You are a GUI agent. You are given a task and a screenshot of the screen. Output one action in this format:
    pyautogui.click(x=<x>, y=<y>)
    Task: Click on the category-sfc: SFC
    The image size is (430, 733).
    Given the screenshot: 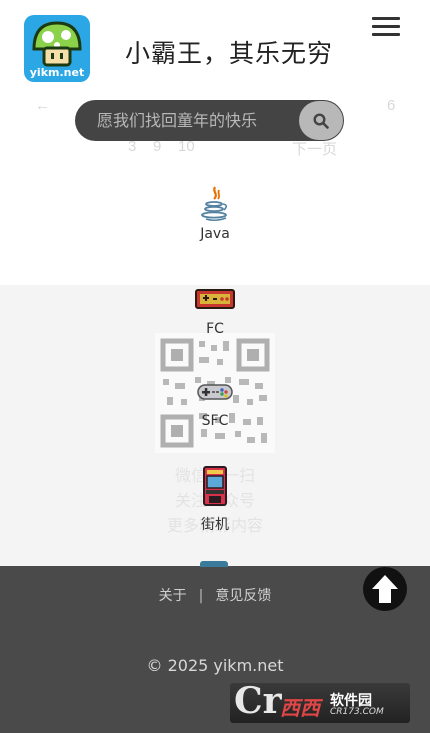 What is the action you would take?
    pyautogui.click(x=215, y=406)
    